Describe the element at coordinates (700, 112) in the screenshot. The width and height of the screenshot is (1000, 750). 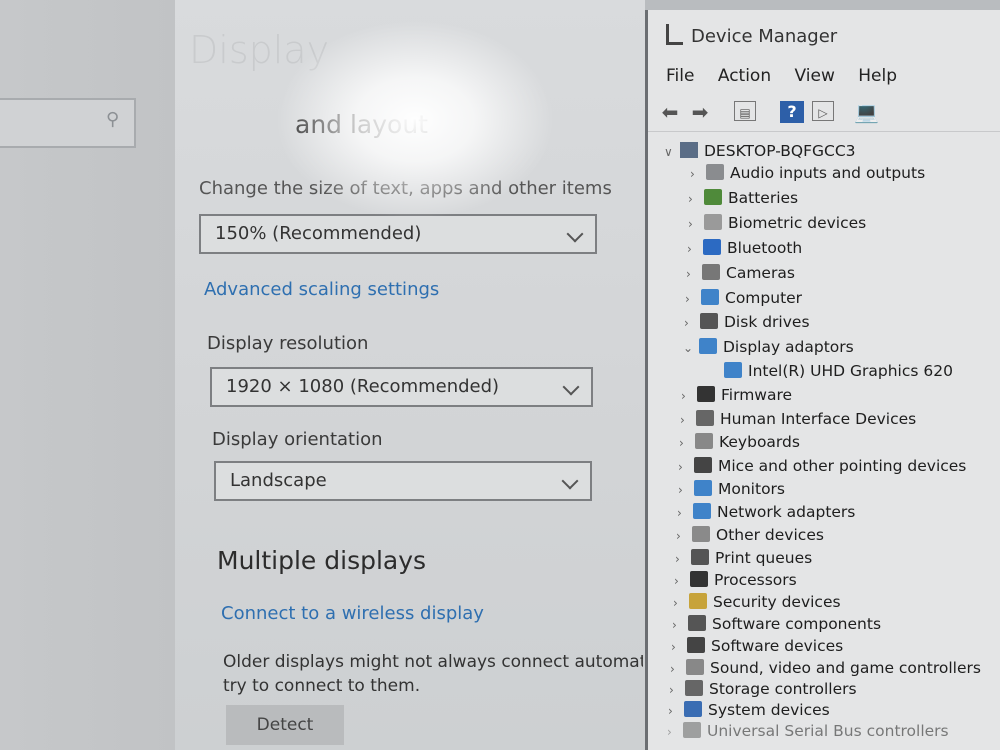
I see `forward-arrow-icon: ➡` at that location.